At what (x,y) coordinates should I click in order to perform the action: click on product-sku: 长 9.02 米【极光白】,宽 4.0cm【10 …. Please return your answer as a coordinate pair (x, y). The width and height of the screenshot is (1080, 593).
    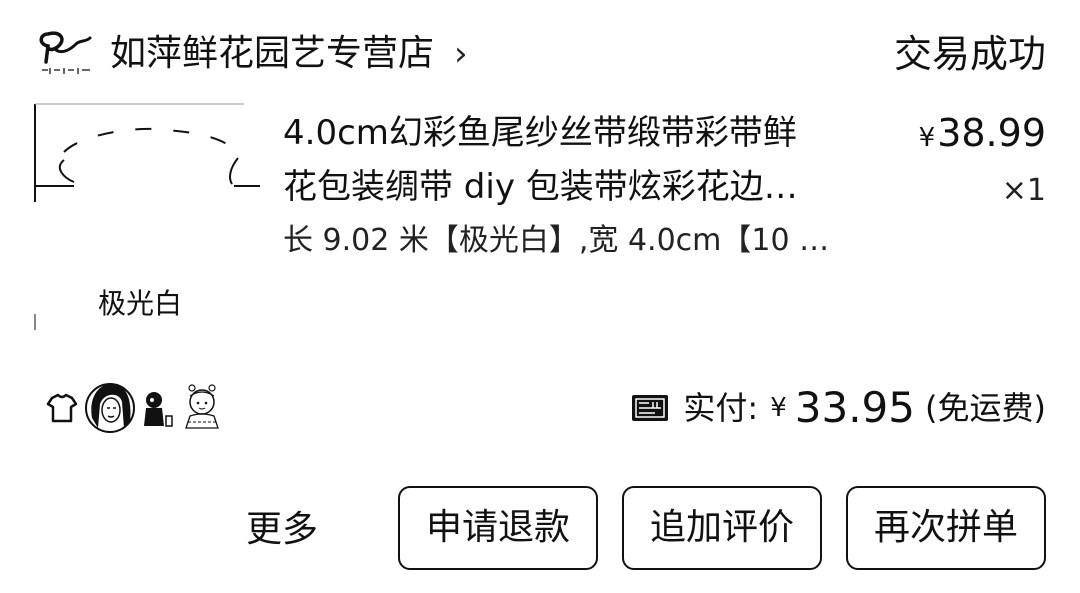
    Looking at the image, I should click on (556, 240).